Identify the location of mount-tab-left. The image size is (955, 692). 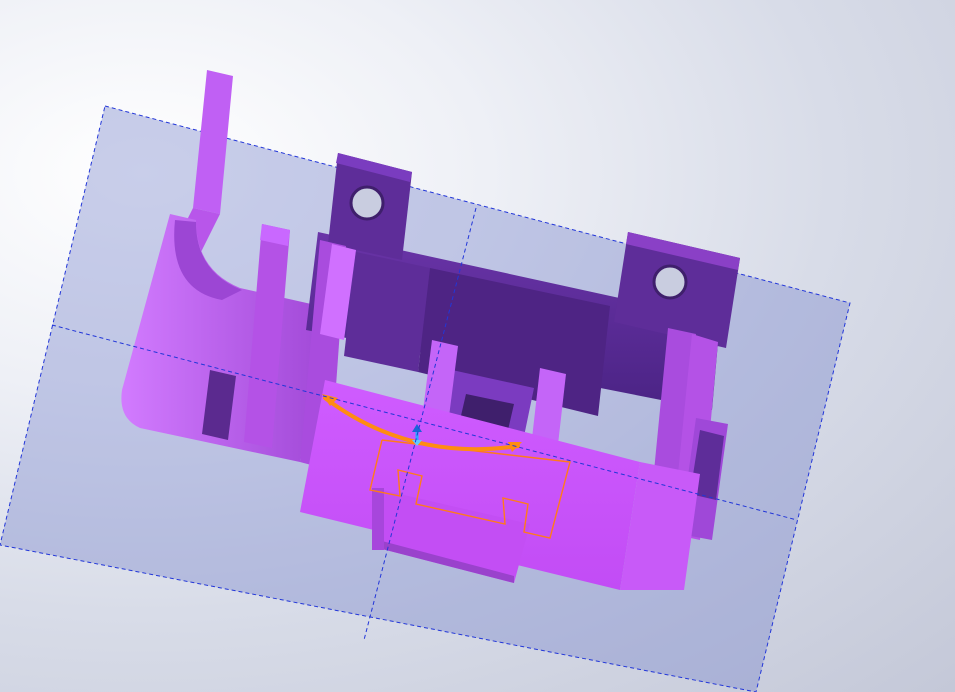
(370, 206).